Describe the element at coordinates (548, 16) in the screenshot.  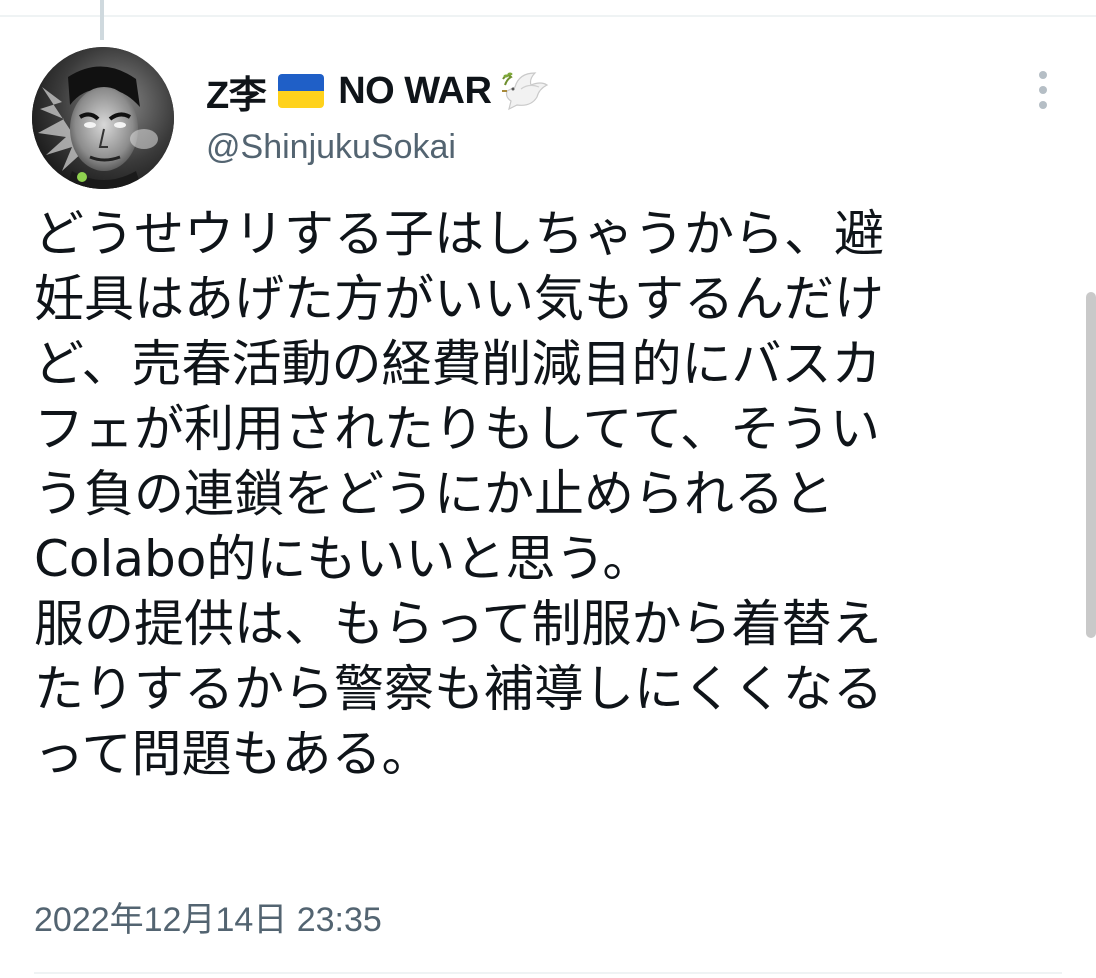
I see `top-divider` at that location.